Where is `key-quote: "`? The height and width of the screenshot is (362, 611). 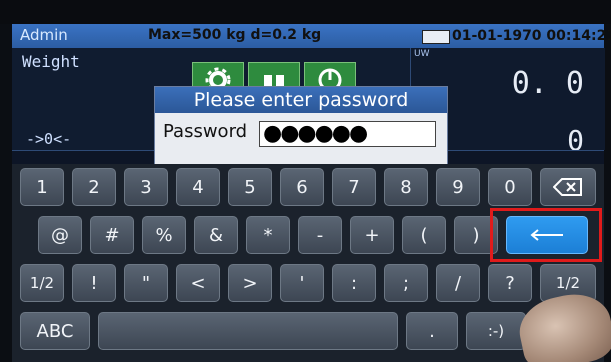
key-quote: " is located at coordinates (146, 283).